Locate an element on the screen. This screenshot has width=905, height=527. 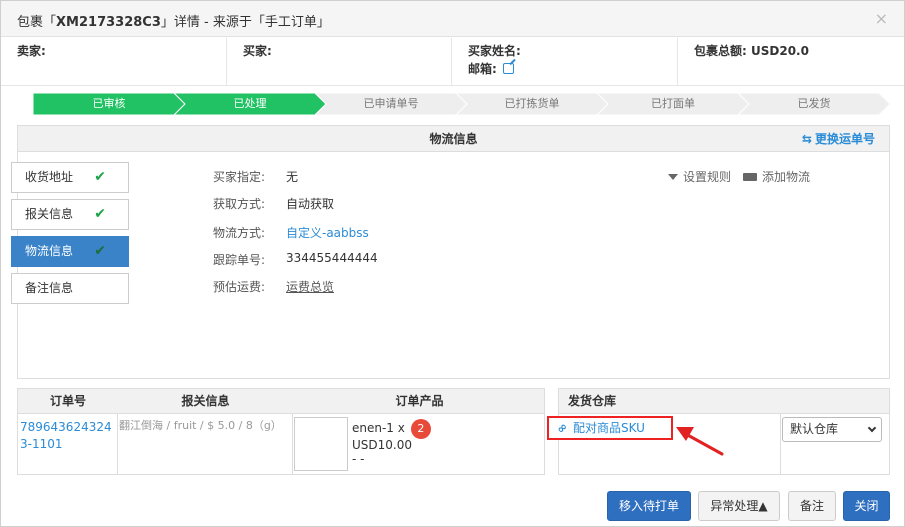
product-name: enen-1 x is located at coordinates (378, 428).